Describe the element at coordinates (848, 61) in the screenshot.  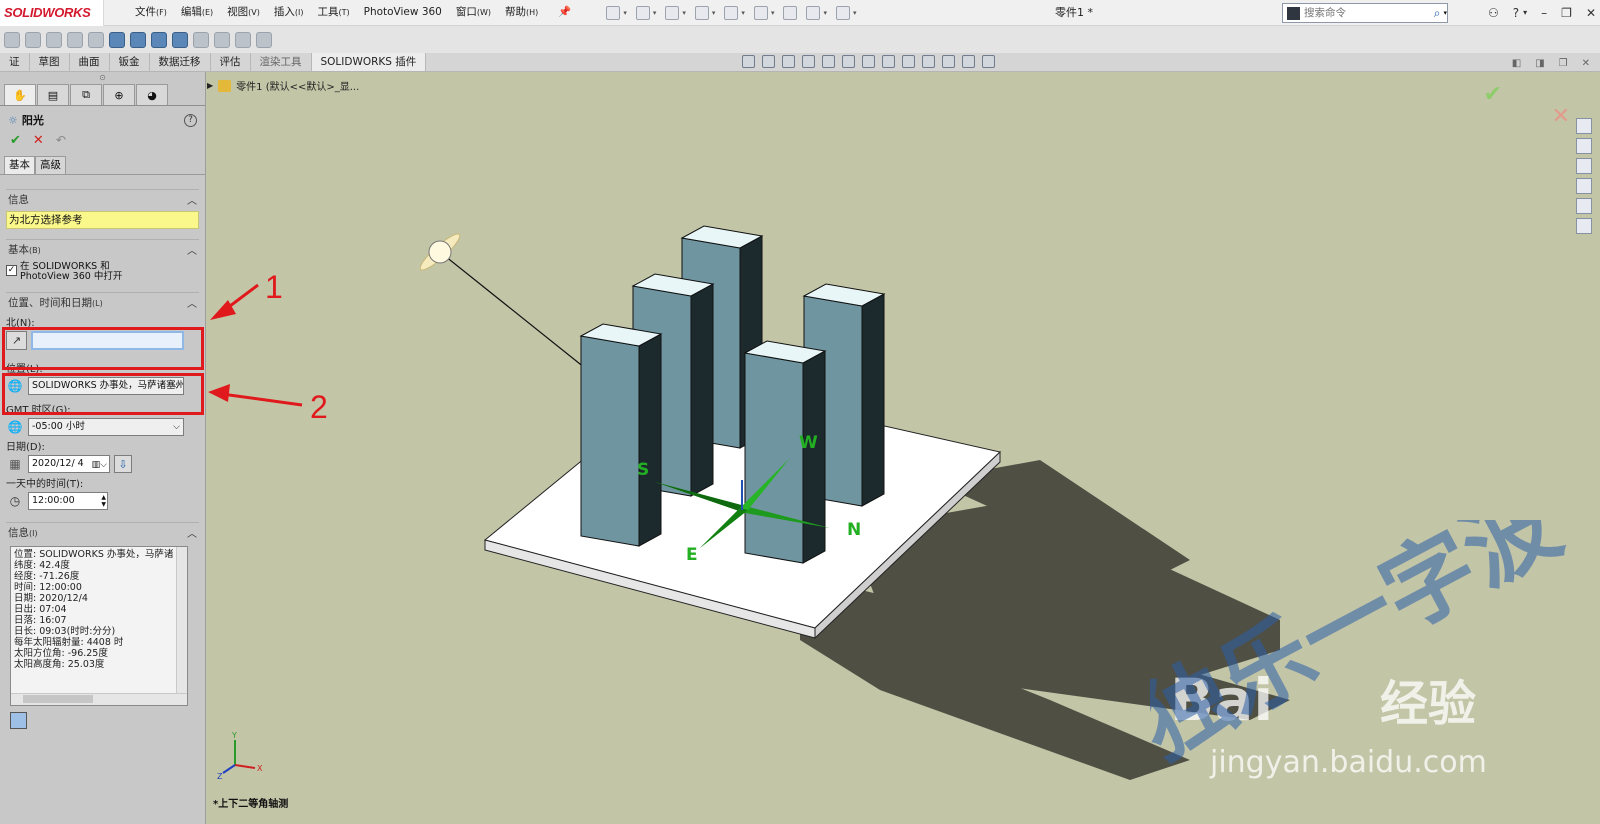
I see `dynamic-annotation-icon` at that location.